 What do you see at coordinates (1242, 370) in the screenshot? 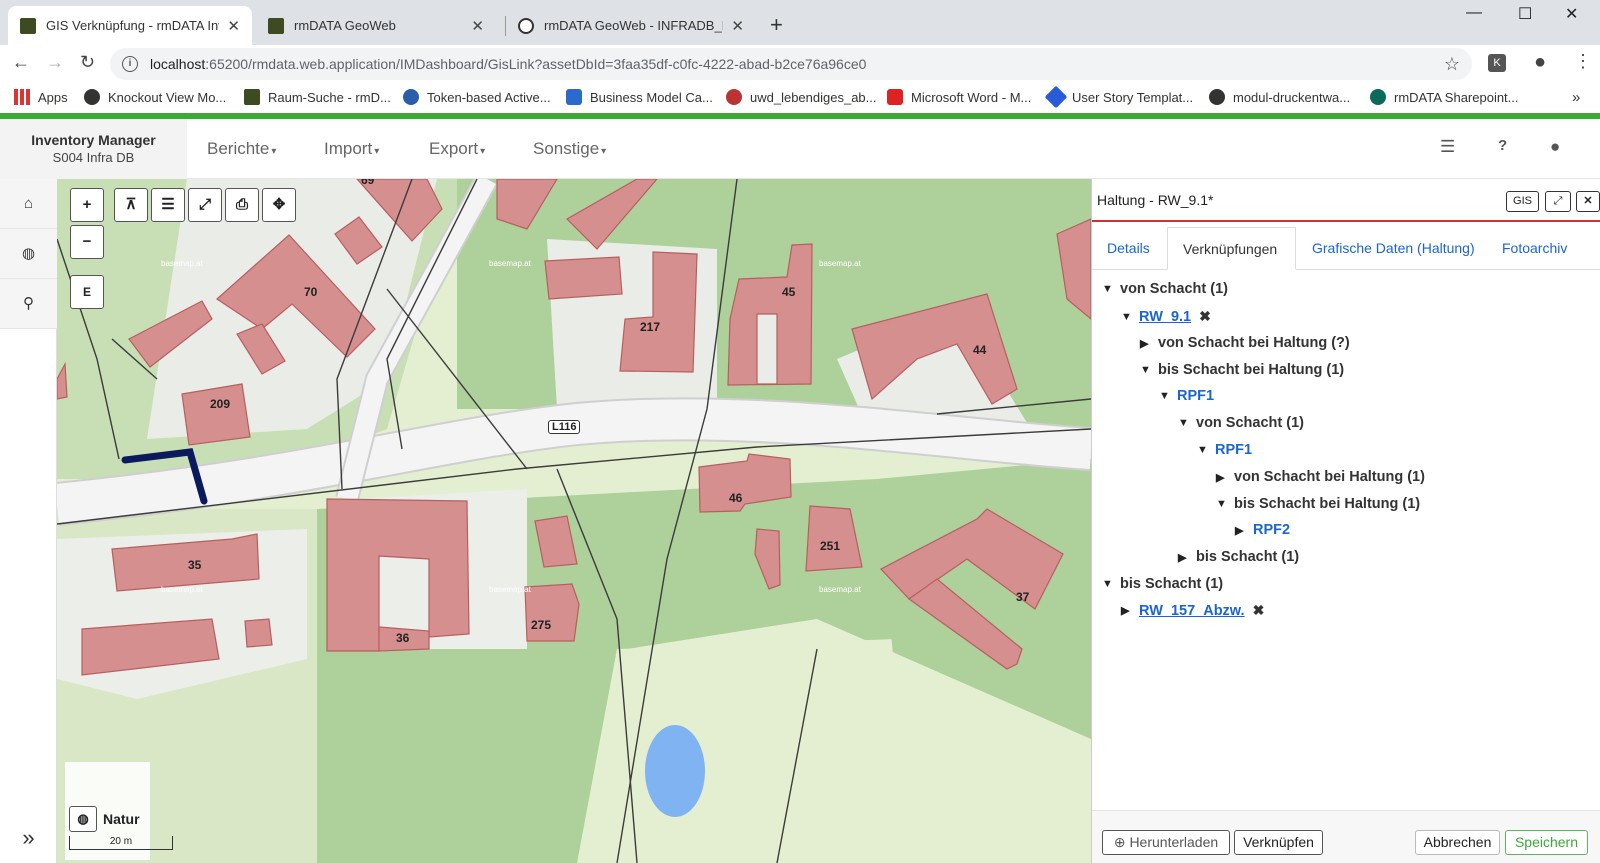
I see `tree-node-bis-schacht-bei-haltung: ▼ bis Schacht bei Haltung (1)` at bounding box center [1242, 370].